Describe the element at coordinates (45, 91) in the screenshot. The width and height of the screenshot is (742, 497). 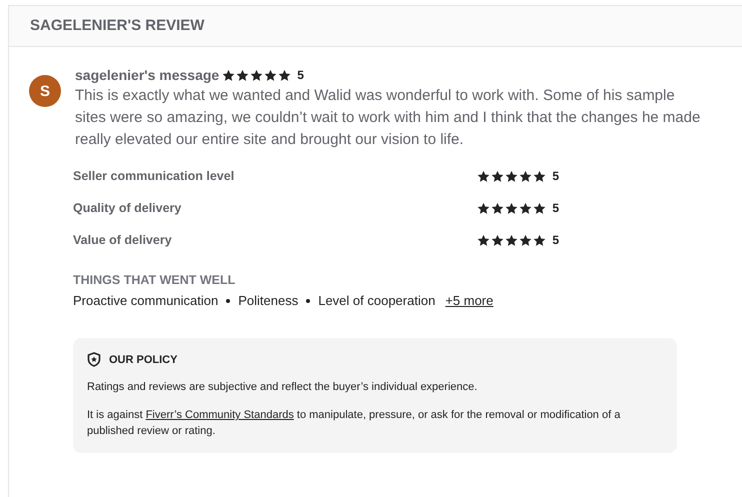
I see `avatar: S` at that location.